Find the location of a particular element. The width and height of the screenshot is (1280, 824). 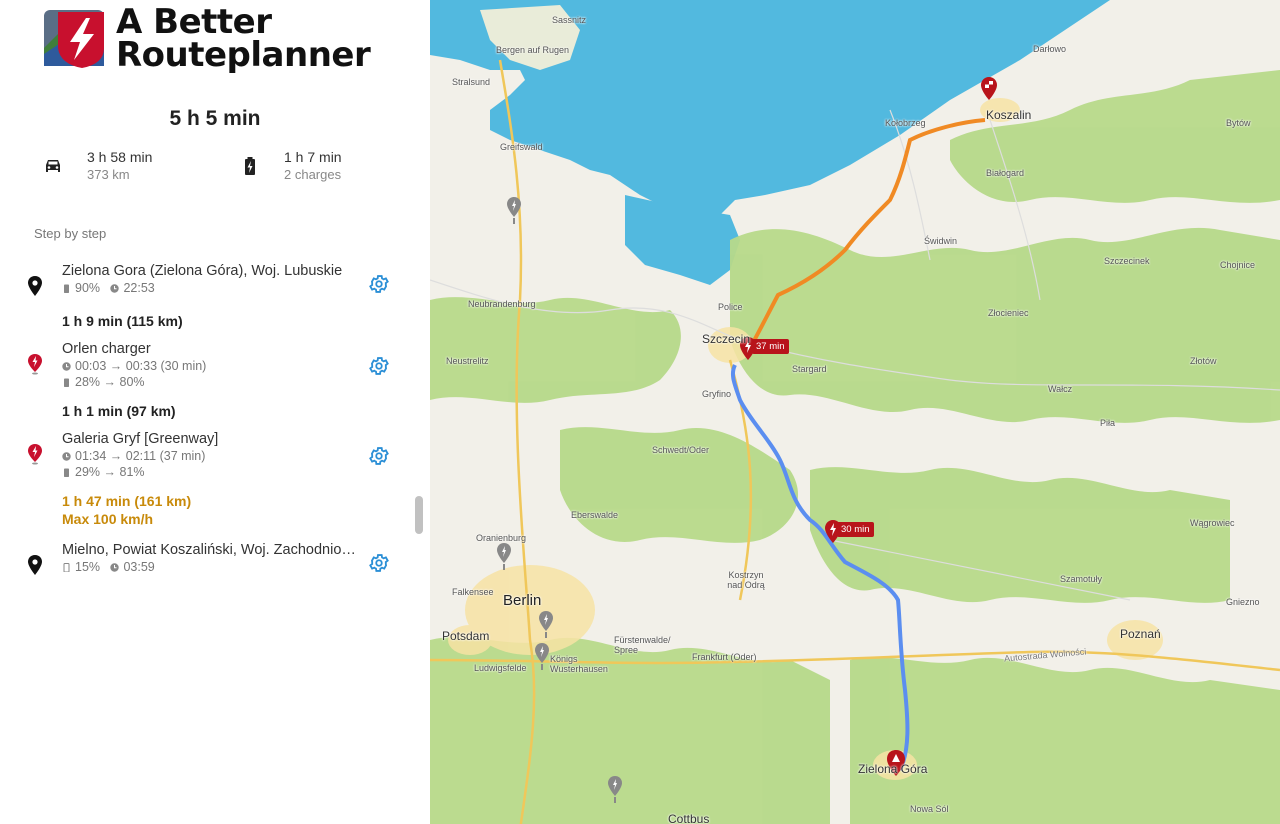

place-label: Greifswald is located at coordinates (521, 147).